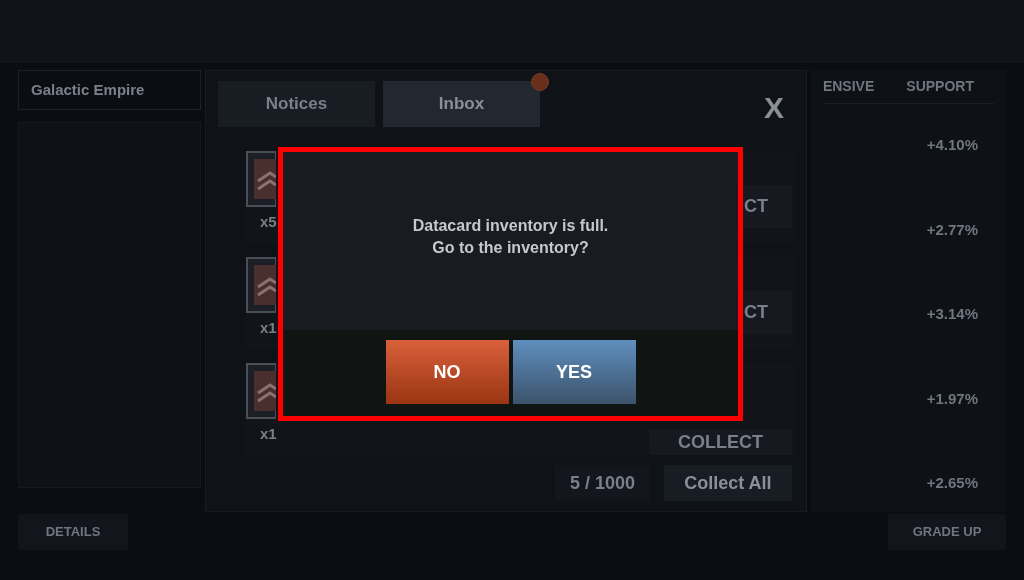  I want to click on item-quantity: x5, so click(268, 222).